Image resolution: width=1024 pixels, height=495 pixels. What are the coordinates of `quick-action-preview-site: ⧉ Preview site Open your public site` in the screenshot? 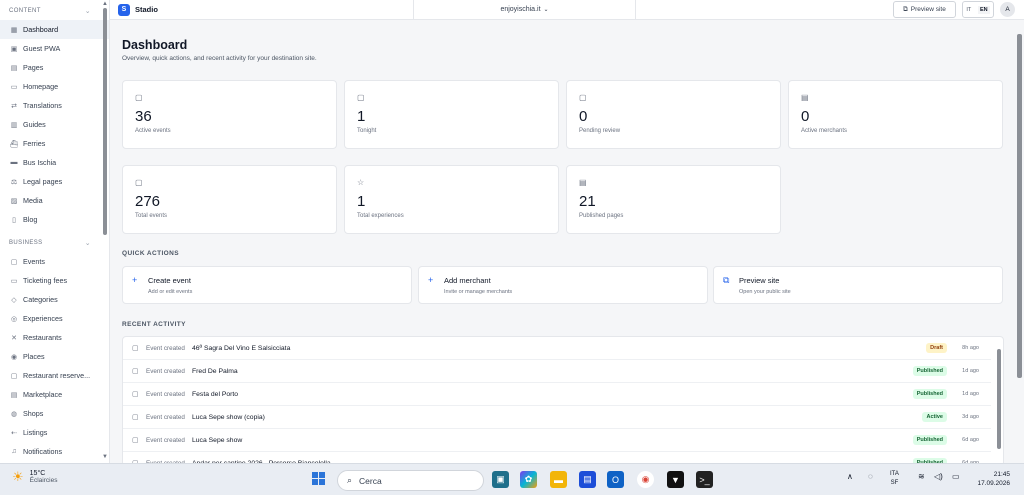 It's located at (858, 285).